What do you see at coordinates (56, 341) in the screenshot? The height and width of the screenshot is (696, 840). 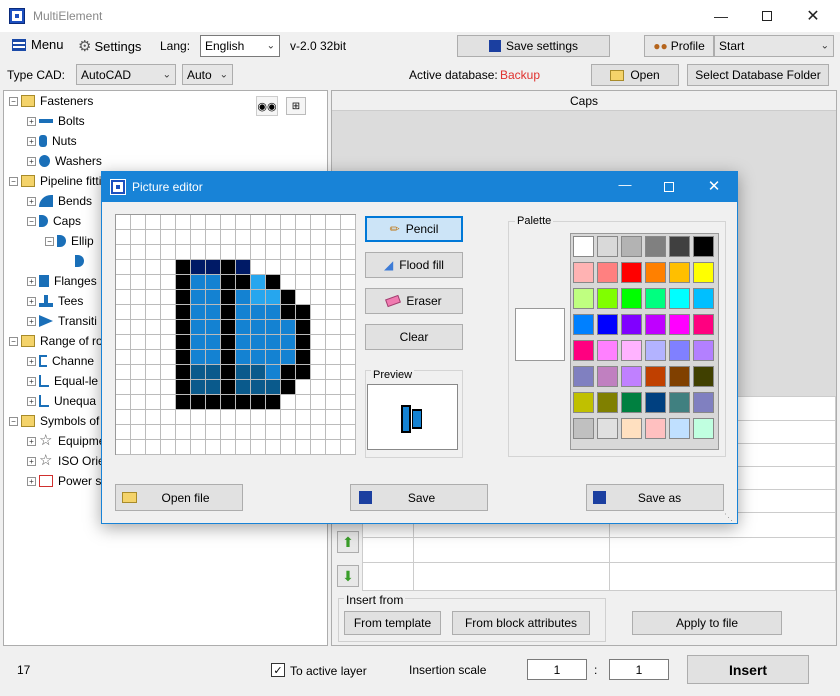 I see `tree-item: − Range of ro` at bounding box center [56, 341].